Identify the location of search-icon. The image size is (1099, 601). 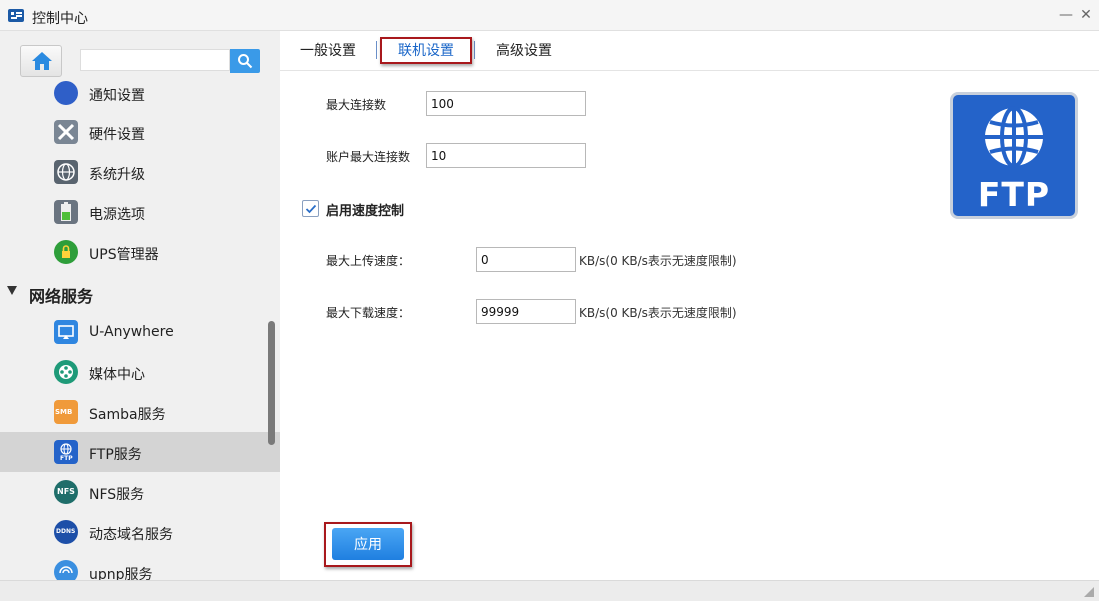
(245, 61).